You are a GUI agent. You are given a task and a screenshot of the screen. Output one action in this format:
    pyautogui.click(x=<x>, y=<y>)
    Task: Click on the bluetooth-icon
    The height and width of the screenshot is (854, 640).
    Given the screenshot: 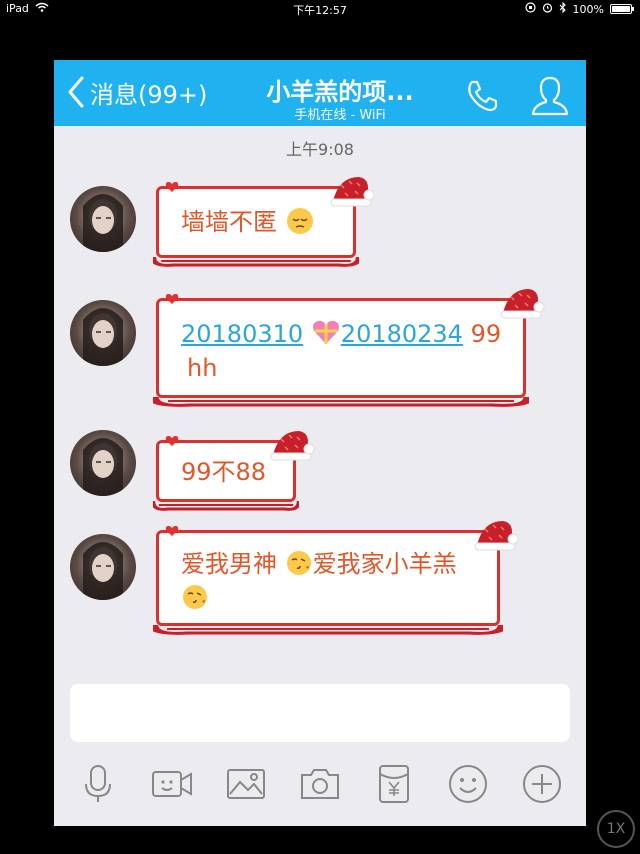 What is the action you would take?
    pyautogui.click(x=563, y=8)
    